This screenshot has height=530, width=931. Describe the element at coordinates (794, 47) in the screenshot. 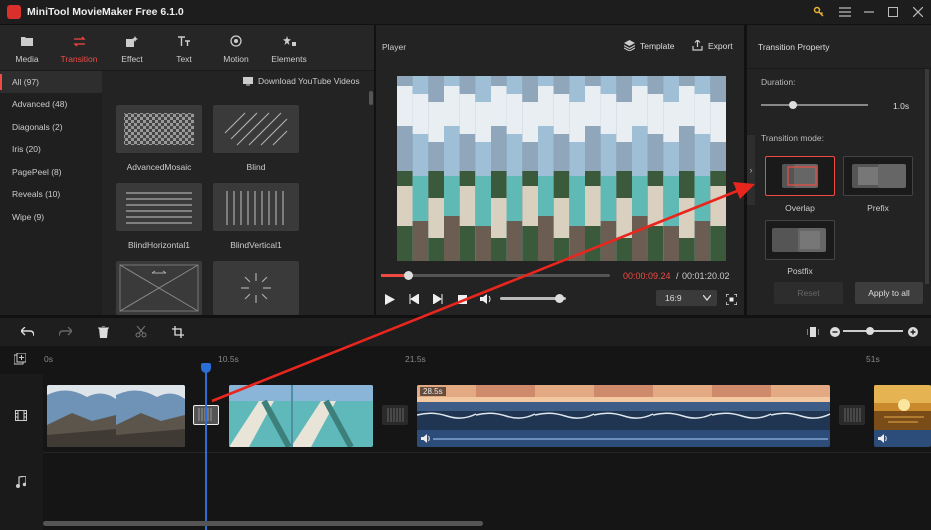

I see `property-title: Transition Property` at that location.